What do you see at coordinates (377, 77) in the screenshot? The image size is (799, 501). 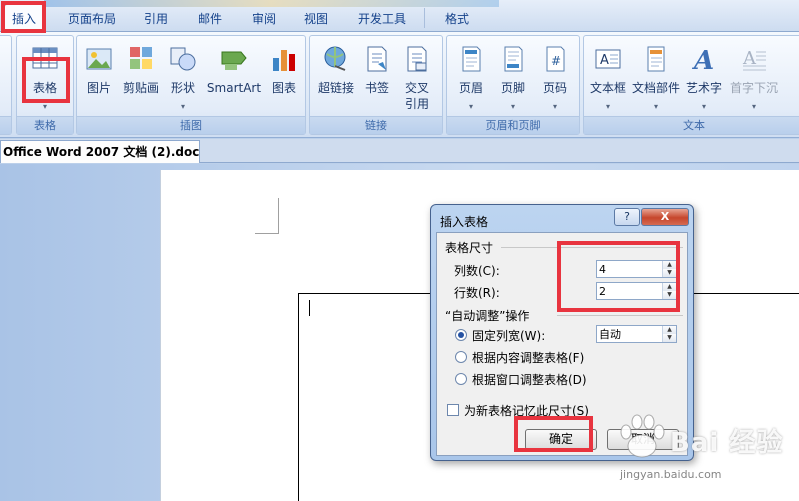 I see `bookmark-button: 书签` at bounding box center [377, 77].